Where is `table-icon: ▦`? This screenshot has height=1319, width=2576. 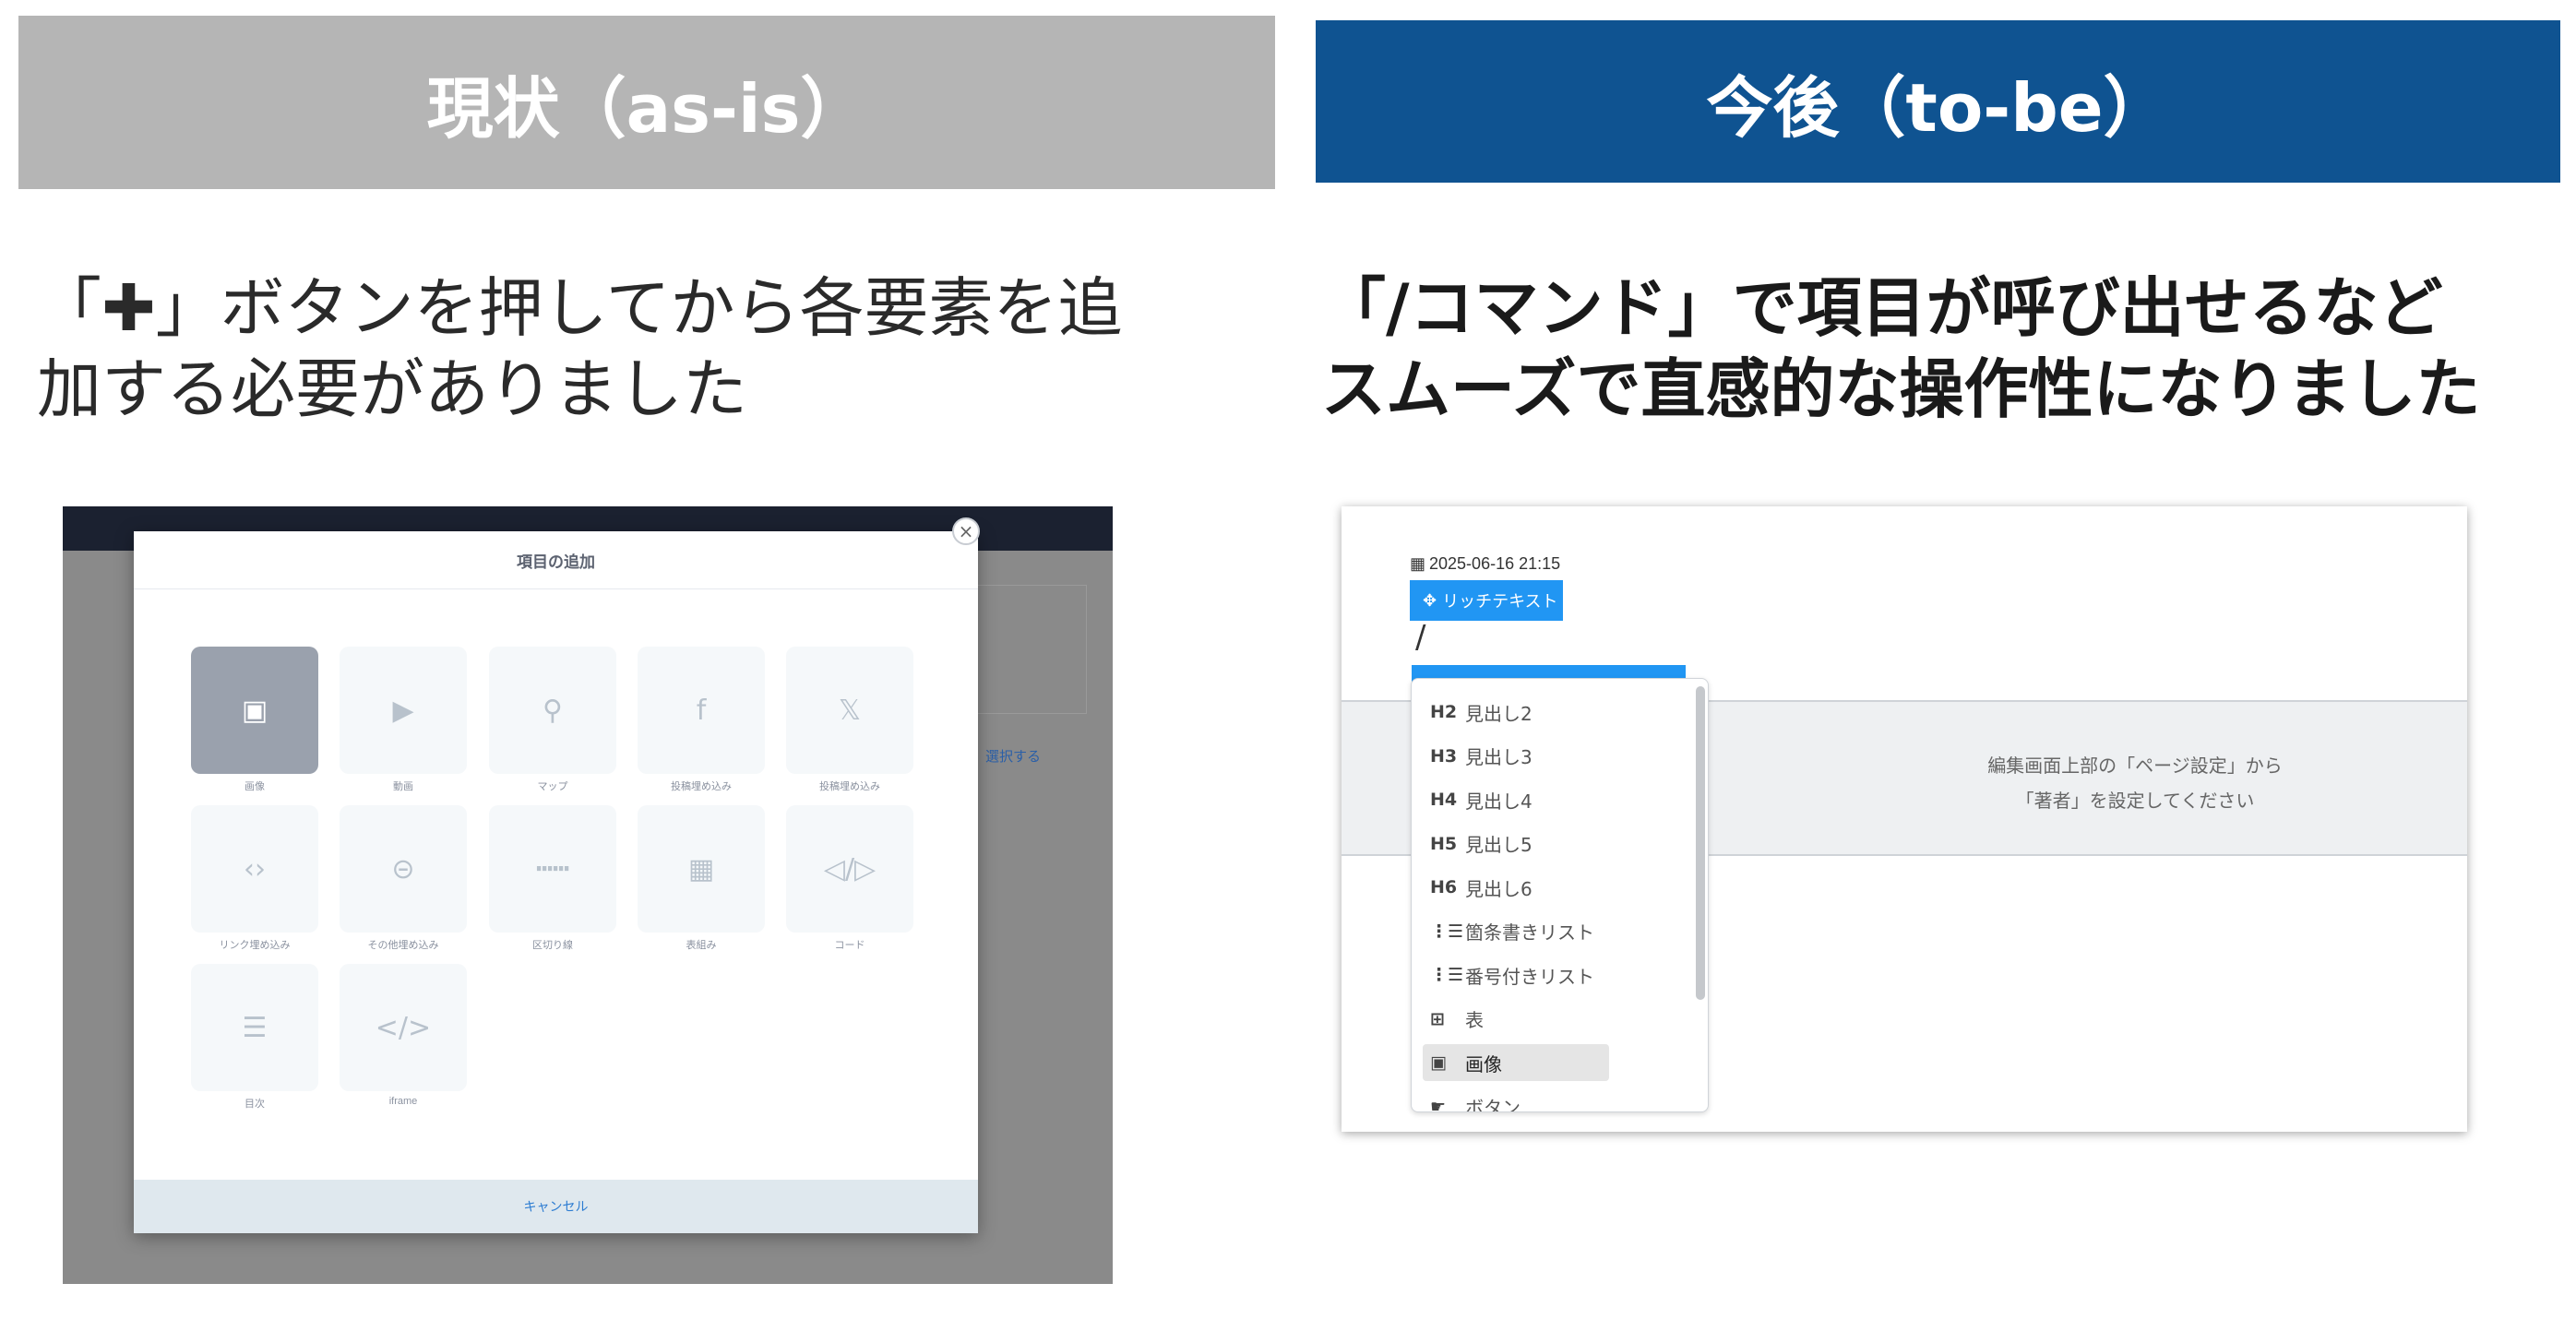
table-icon: ▦ is located at coordinates (701, 868).